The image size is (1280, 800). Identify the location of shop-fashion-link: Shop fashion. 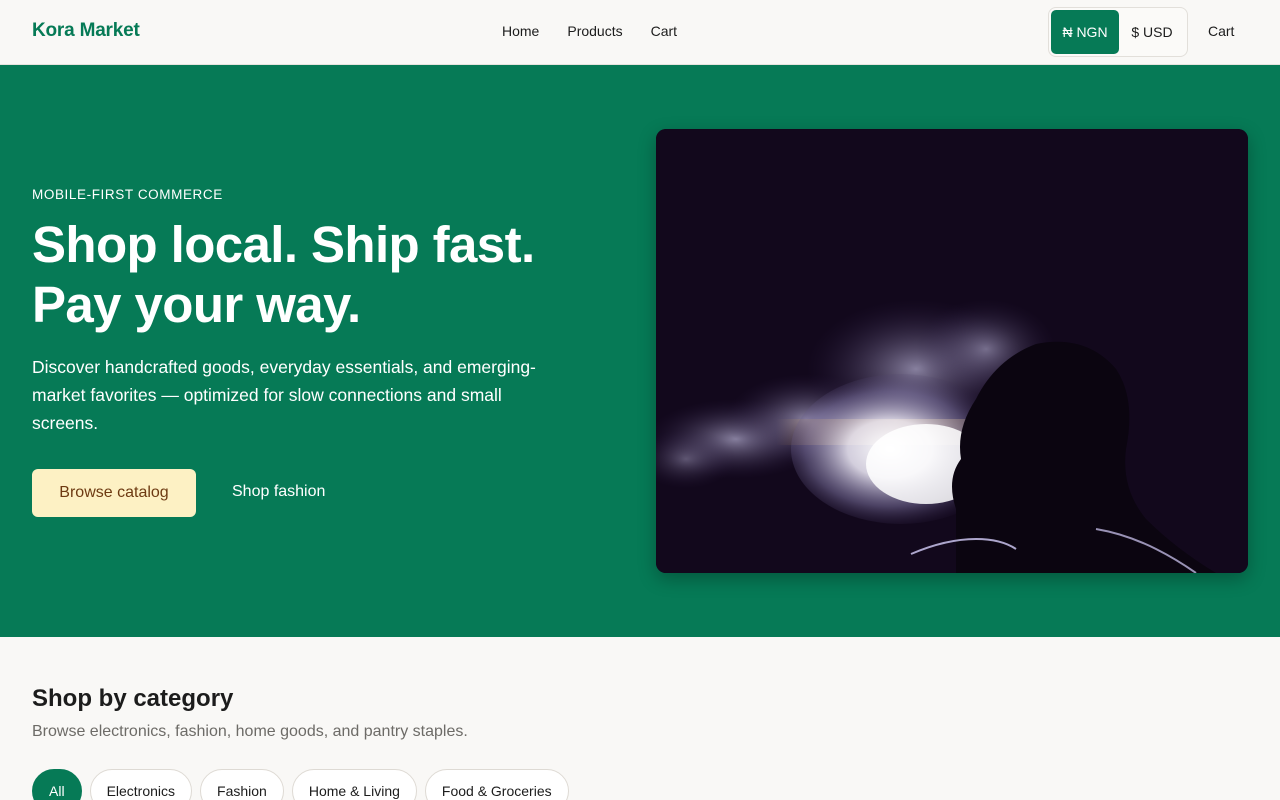
(278, 492).